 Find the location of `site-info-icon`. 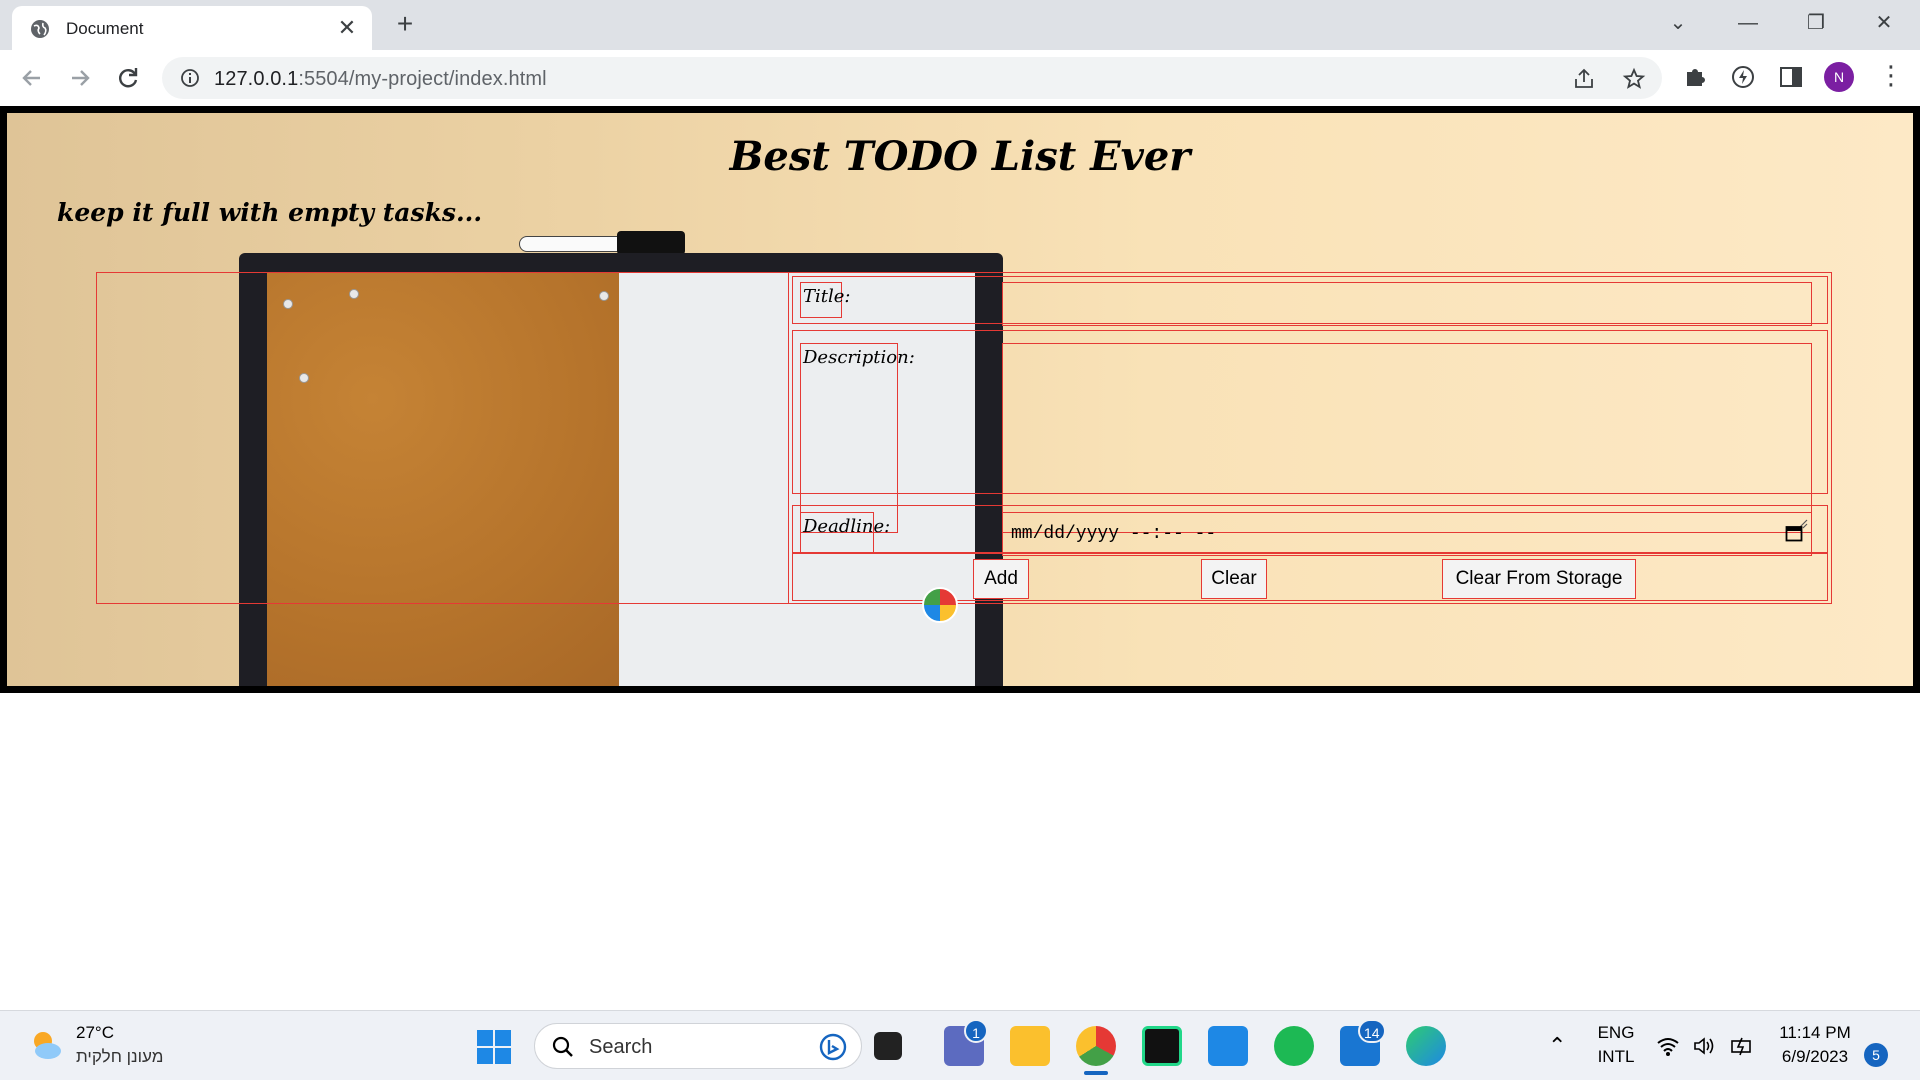

site-info-icon is located at coordinates (190, 78).